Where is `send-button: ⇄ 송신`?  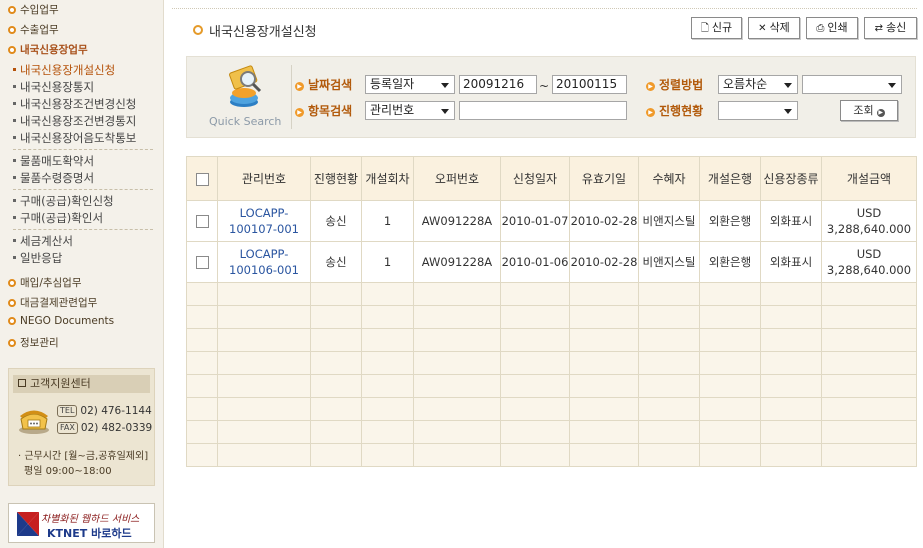 send-button: ⇄ 송신 is located at coordinates (890, 28).